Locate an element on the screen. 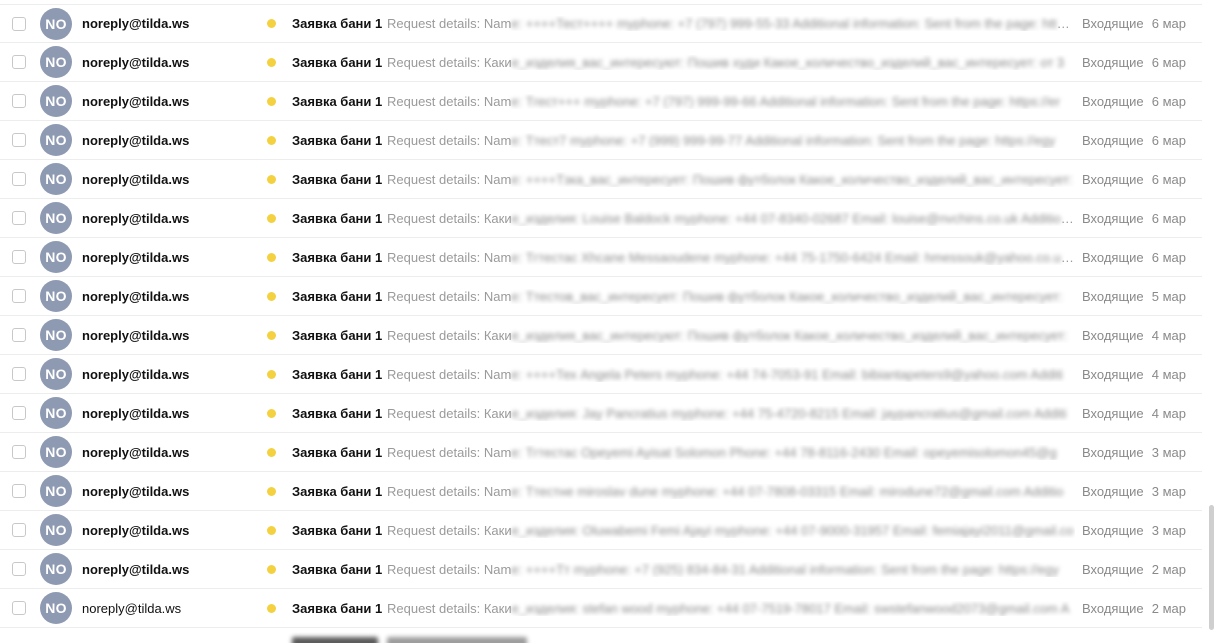 Image resolution: width=1218 pixels, height=643 pixels. scrollbar-thumb is located at coordinates (1211, 567).